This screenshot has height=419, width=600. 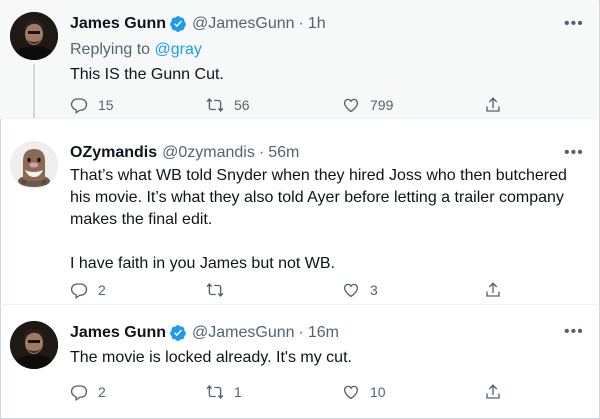 I want to click on like-button: 799, so click(x=367, y=105).